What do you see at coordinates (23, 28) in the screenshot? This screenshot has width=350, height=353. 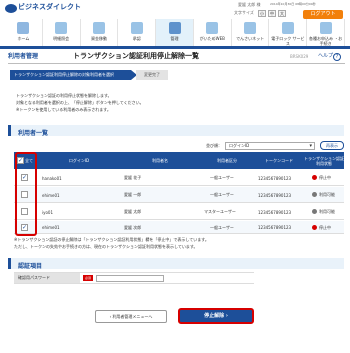 I see `home-icon` at bounding box center [23, 28].